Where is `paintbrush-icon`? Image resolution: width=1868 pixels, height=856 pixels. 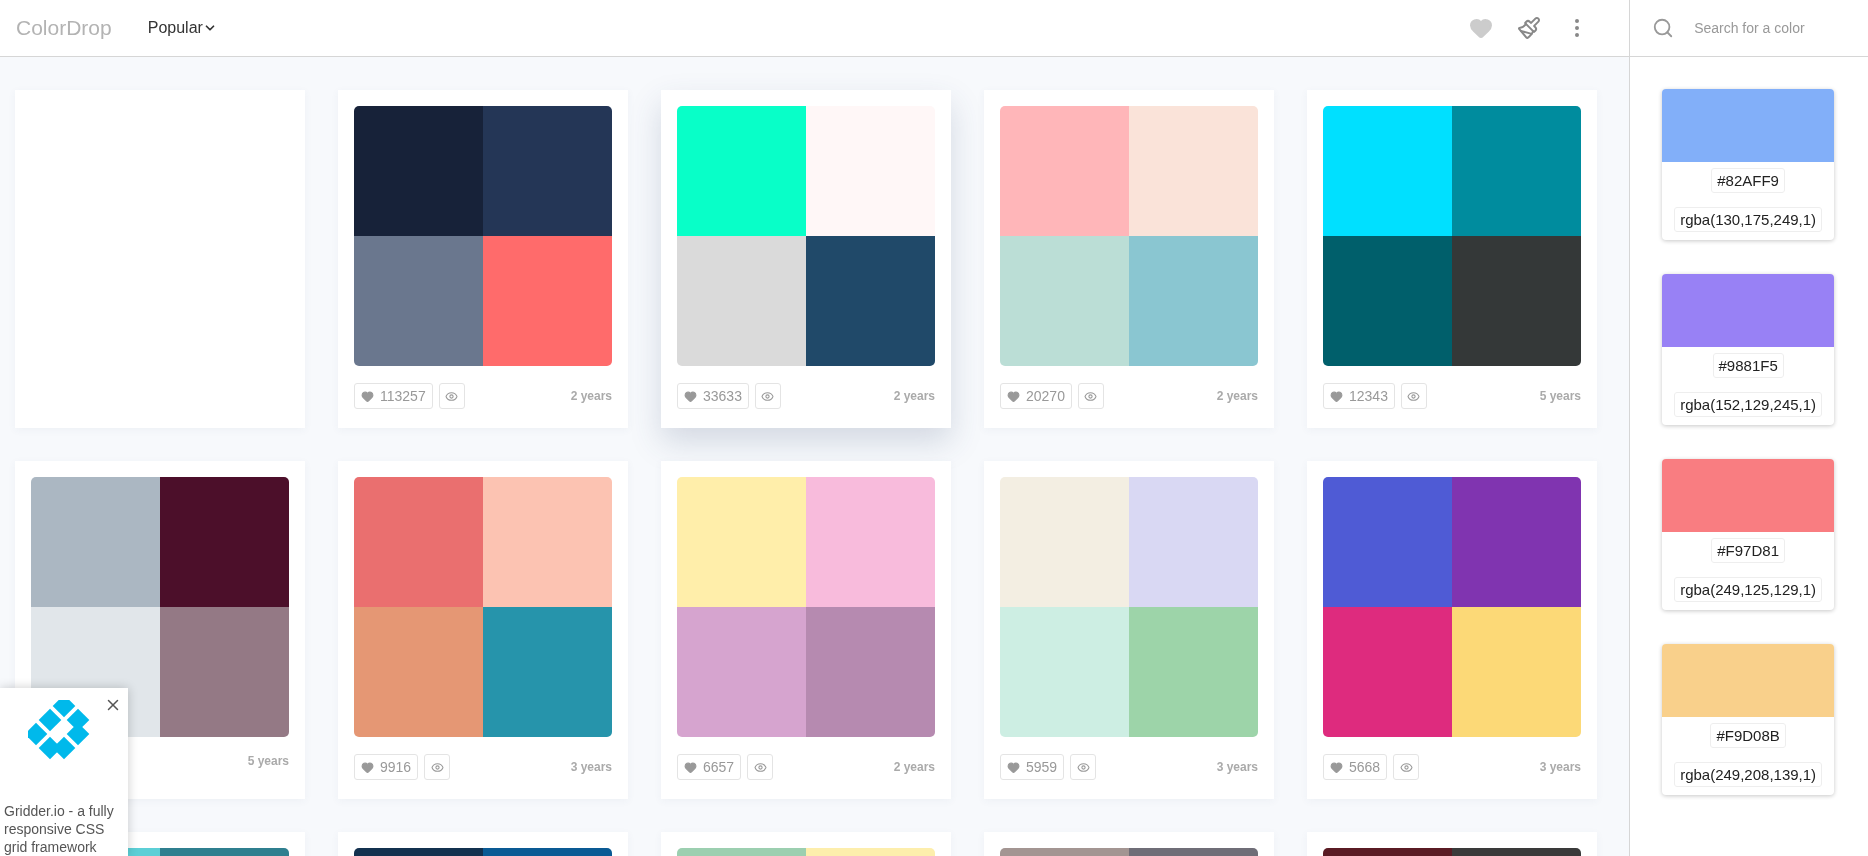 paintbrush-icon is located at coordinates (1529, 28).